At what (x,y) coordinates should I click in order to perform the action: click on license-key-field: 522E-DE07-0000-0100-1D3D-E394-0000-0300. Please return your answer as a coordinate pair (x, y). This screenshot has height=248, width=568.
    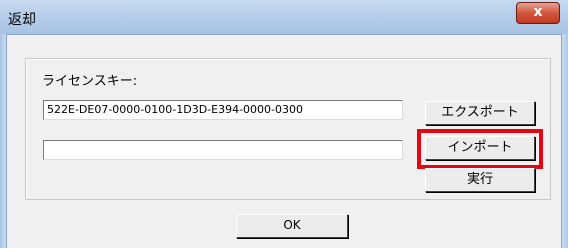
    Looking at the image, I should click on (223, 110).